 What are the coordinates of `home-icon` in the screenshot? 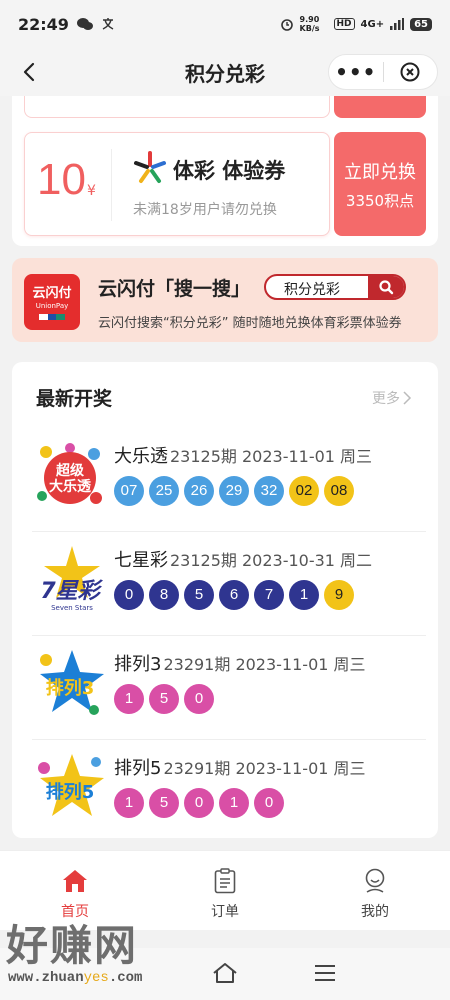 It's located at (75, 881).